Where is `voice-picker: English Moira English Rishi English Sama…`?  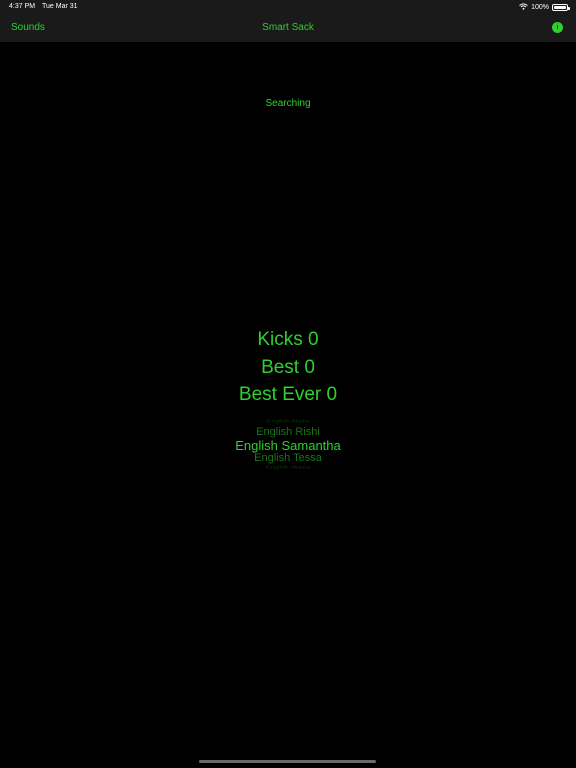
voice-picker: English Moira English Rishi English Sama… is located at coordinates (288, 444).